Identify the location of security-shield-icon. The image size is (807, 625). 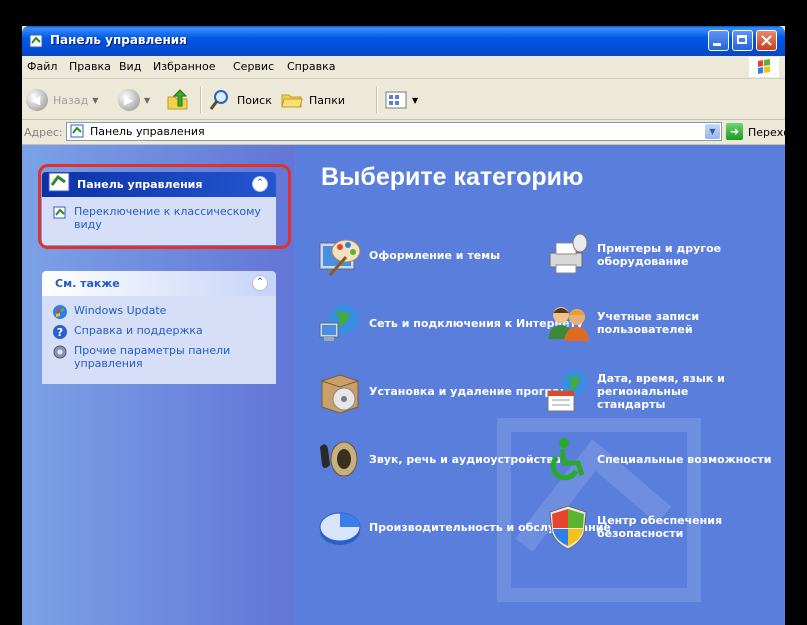
(568, 527).